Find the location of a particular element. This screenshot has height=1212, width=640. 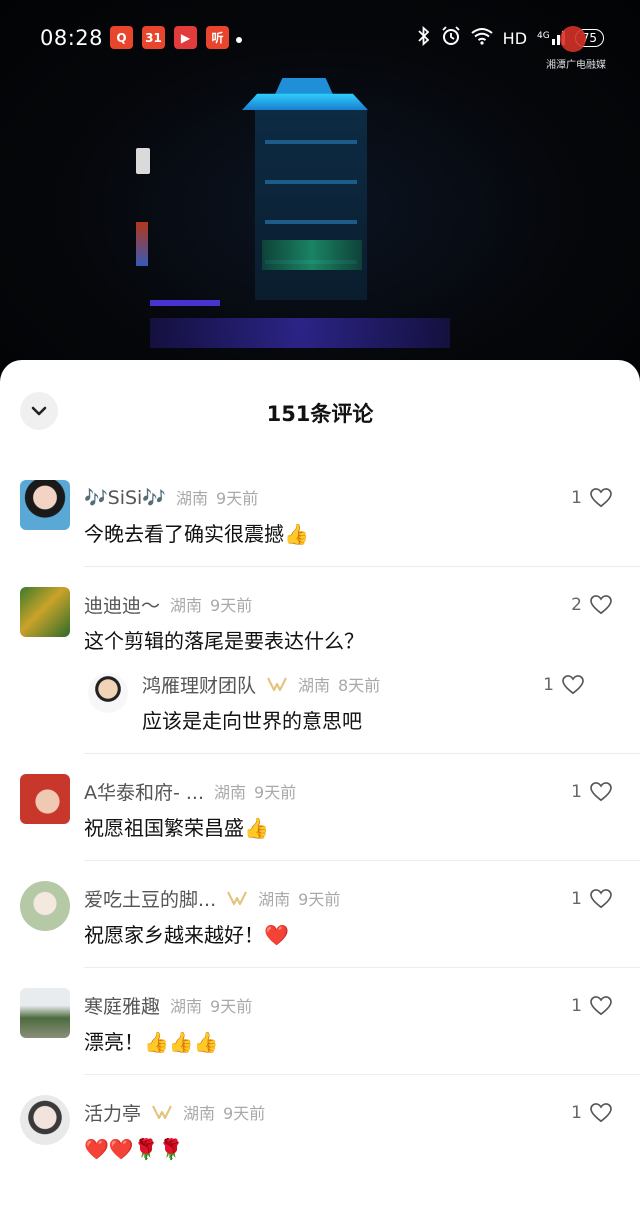

comment-text: 今晚去看了确实很震撼👍 is located at coordinates (196, 534).